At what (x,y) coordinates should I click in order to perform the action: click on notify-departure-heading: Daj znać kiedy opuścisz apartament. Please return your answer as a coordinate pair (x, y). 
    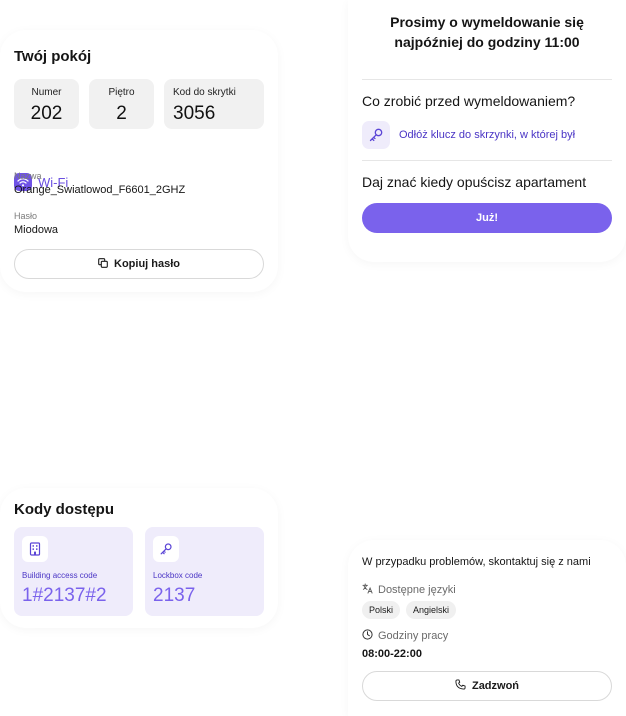
    Looking at the image, I should click on (474, 182).